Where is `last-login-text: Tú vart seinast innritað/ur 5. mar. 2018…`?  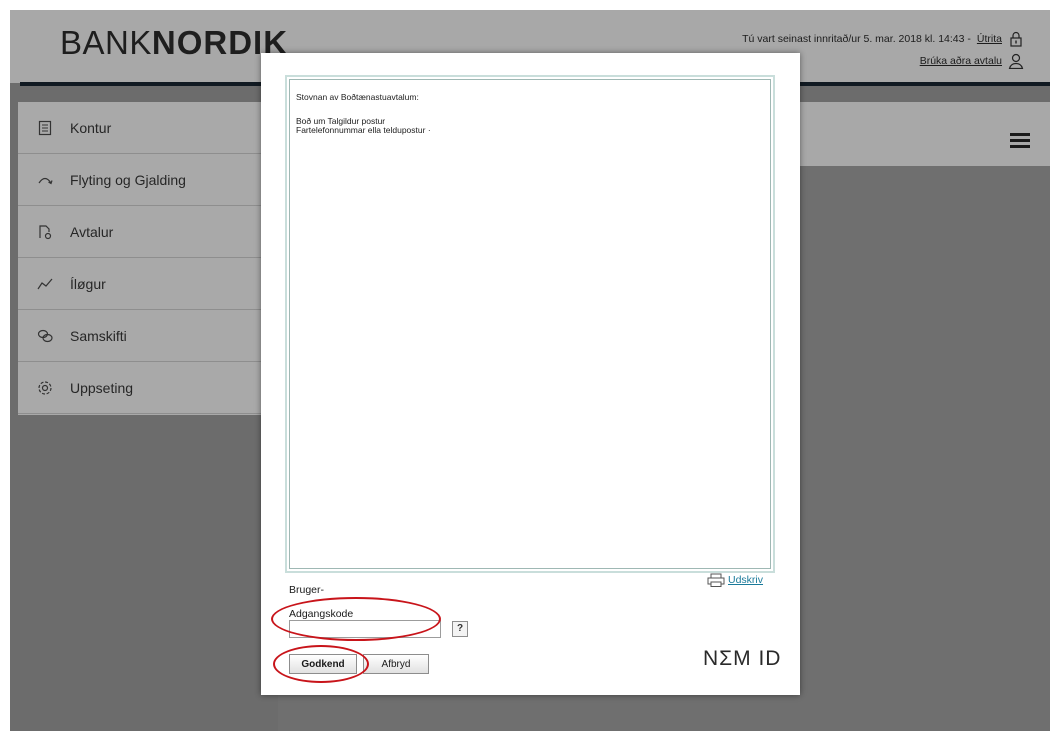
last-login-text: Tú vart seinast innritað/ur 5. mar. 2018… is located at coordinates (856, 39).